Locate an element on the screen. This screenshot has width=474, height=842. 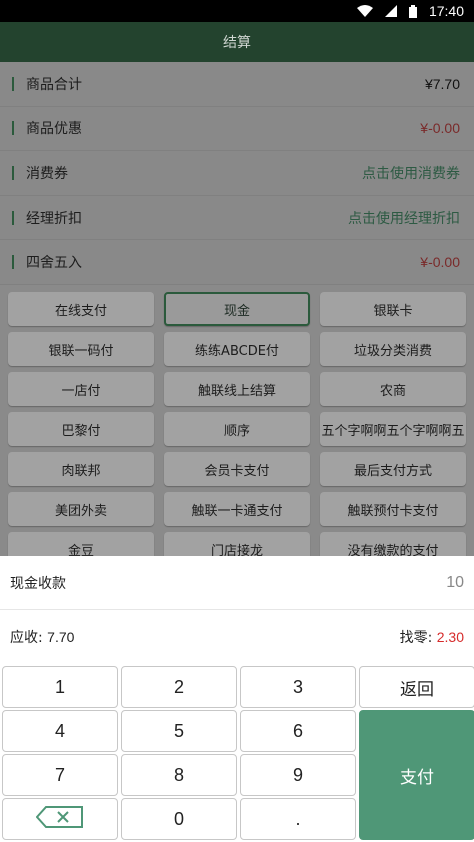
payment-paris-button: 巴黎付 is located at coordinates (81, 429).